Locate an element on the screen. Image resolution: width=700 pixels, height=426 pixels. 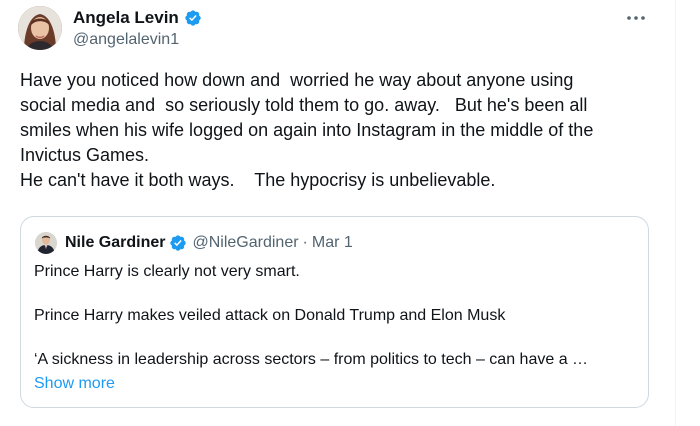
author-avatar is located at coordinates (40, 28).